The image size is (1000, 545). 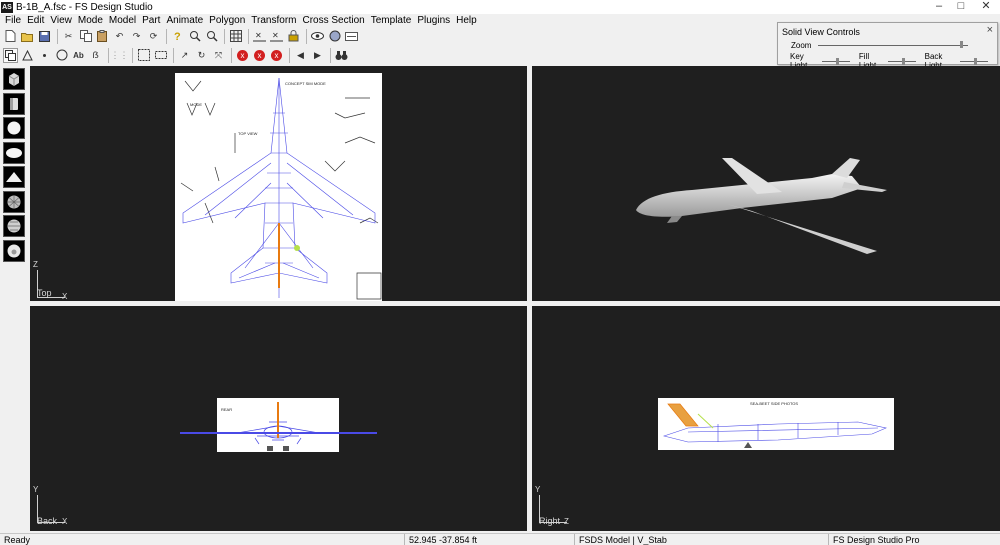 I want to click on geosphere-primitive-icon, so click(x=14, y=201).